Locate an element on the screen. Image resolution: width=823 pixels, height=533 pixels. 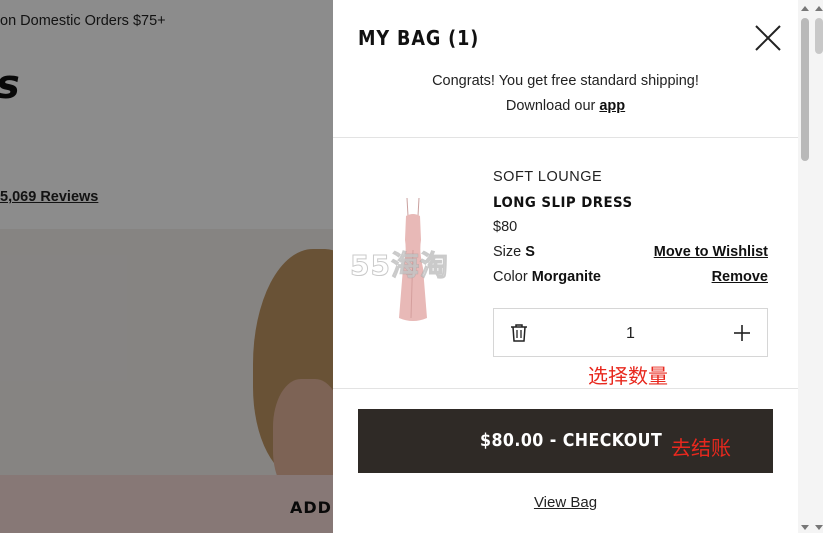
close-icon is located at coordinates (768, 38).